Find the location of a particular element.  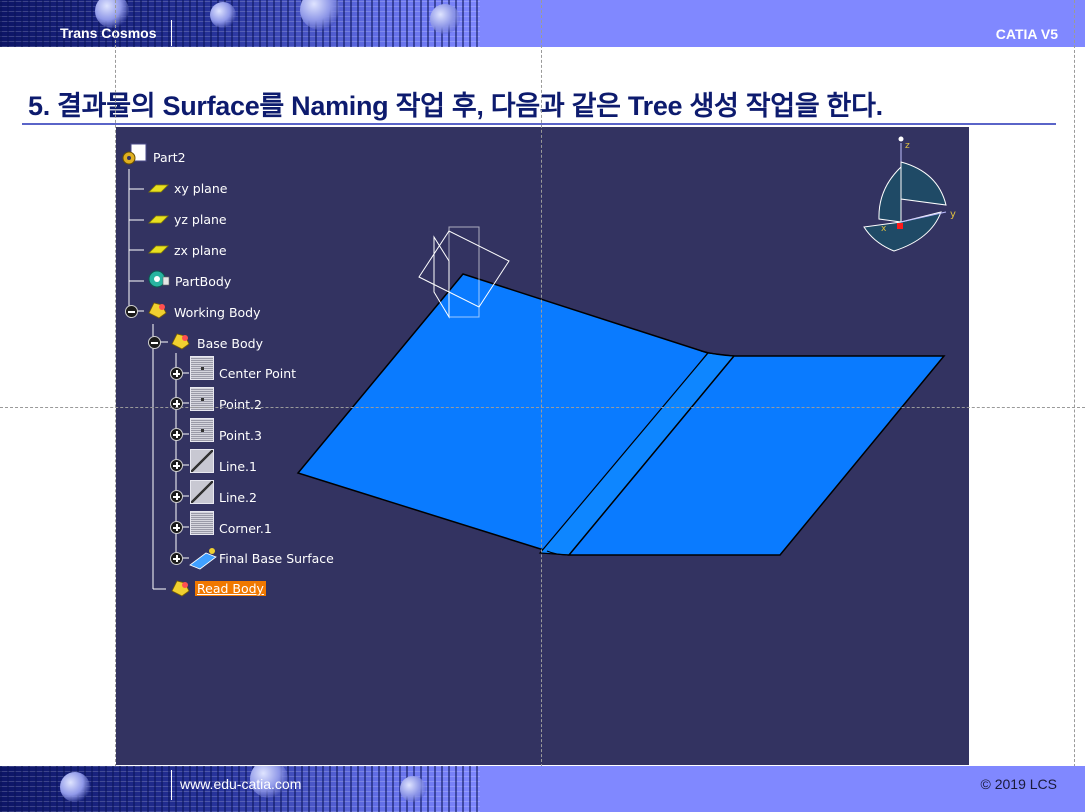

tree-item-final-base-surface: Final Base Surface is located at coordinates (276, 558).